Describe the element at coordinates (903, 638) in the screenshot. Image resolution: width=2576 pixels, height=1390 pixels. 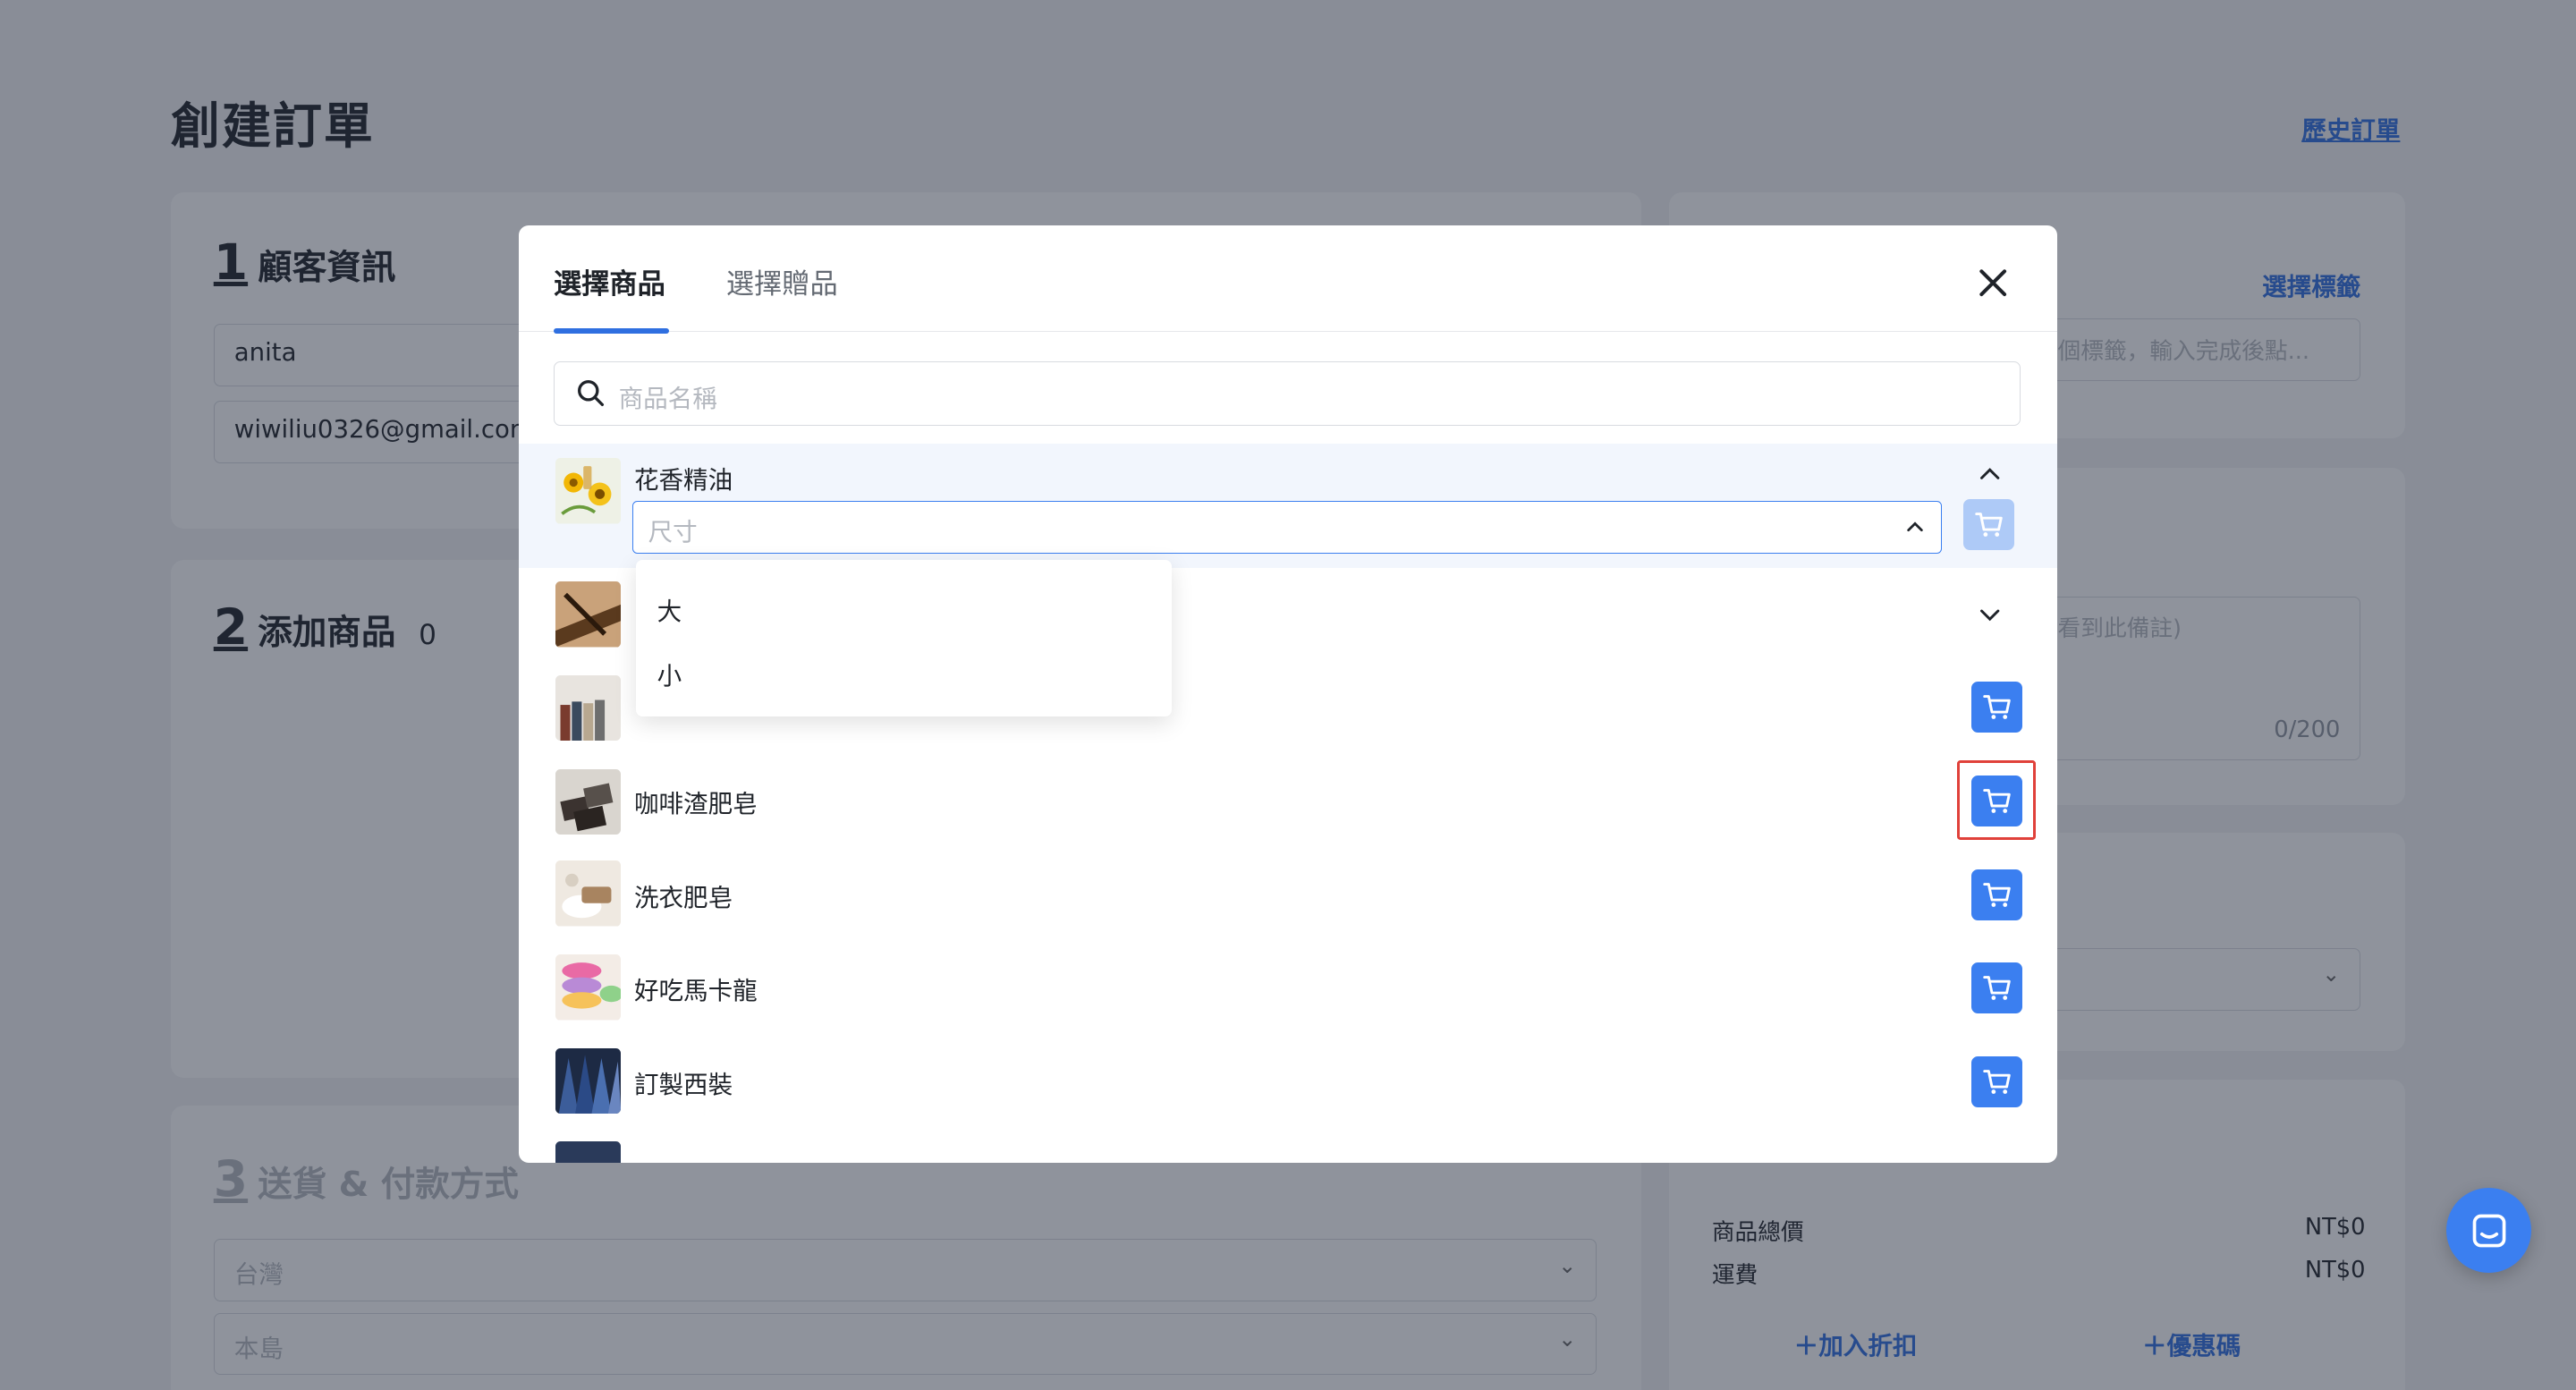
I see `size-dropdown-menu: 大 小` at that location.